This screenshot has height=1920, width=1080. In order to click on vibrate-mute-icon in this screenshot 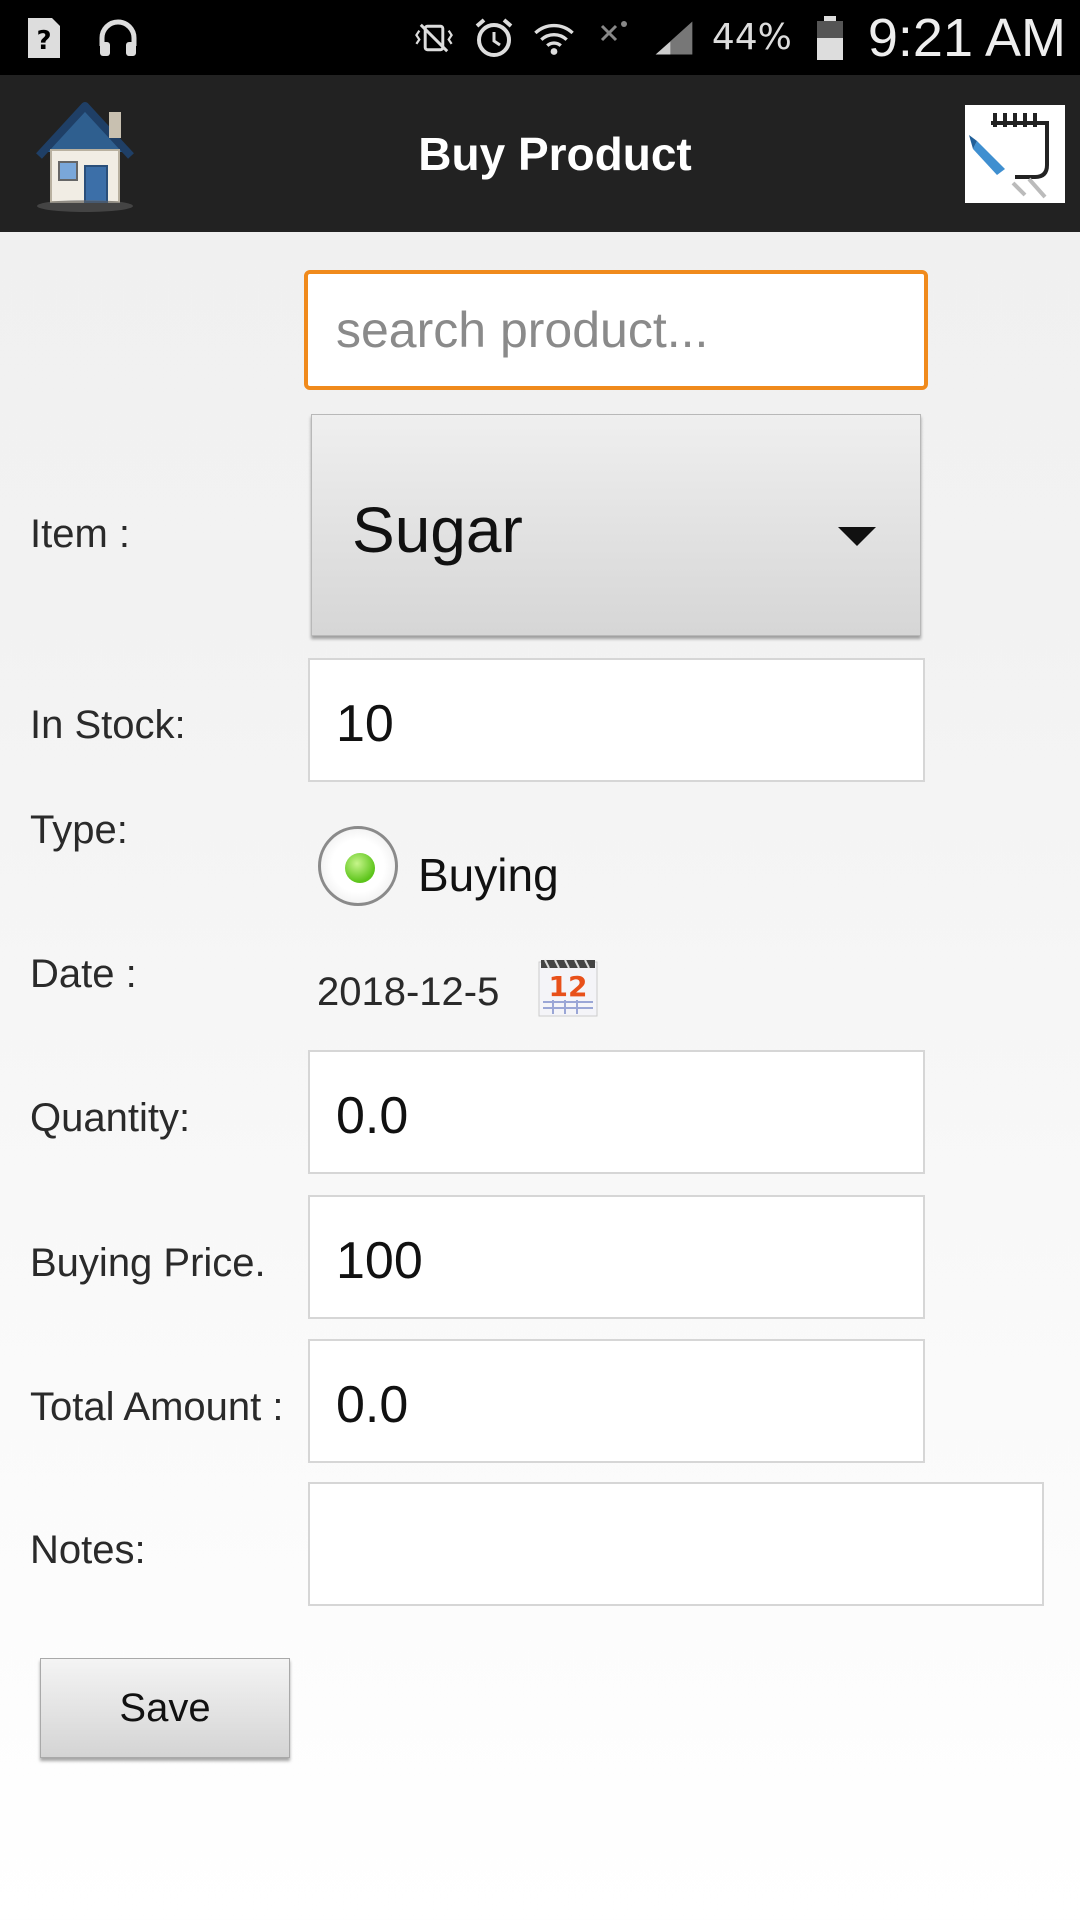, I will do `click(434, 38)`.